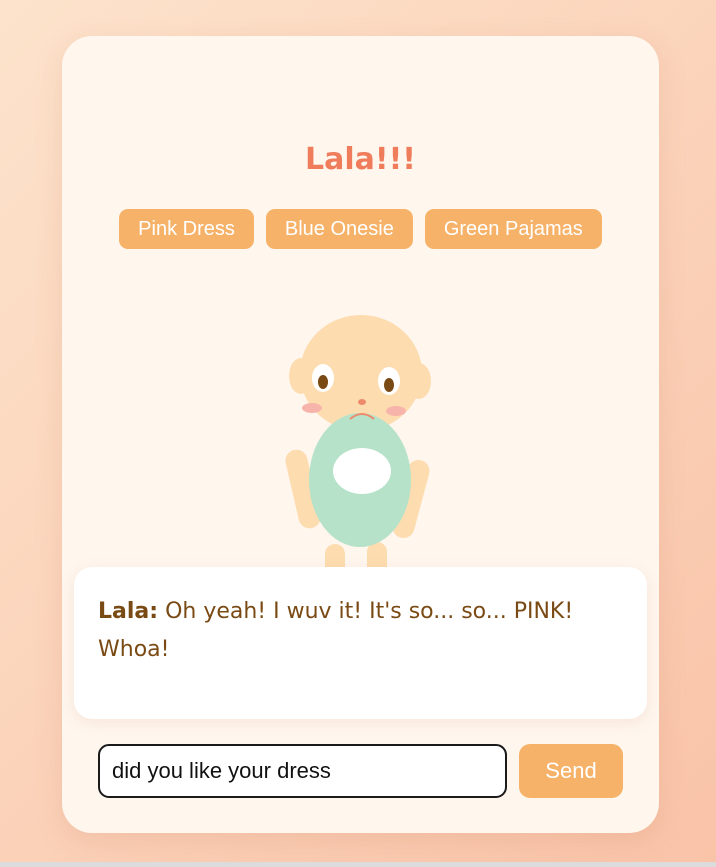  Describe the element at coordinates (358, 864) in the screenshot. I see `window-bottom-border` at that location.